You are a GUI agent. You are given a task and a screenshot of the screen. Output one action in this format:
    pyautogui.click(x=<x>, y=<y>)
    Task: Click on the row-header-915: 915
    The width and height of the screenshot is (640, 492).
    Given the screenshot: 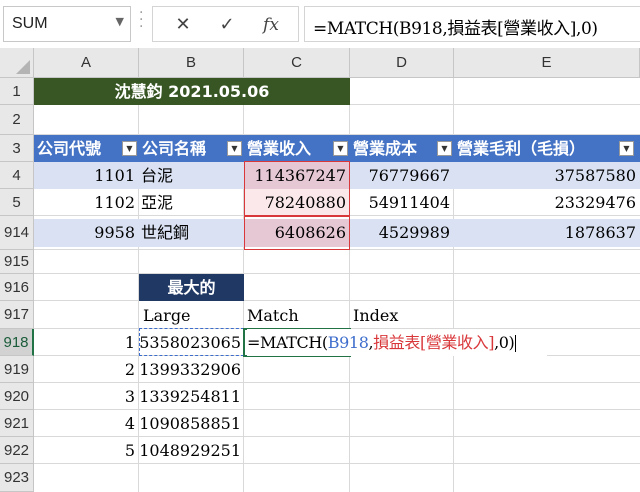 What is the action you would take?
    pyautogui.click(x=17, y=262)
    